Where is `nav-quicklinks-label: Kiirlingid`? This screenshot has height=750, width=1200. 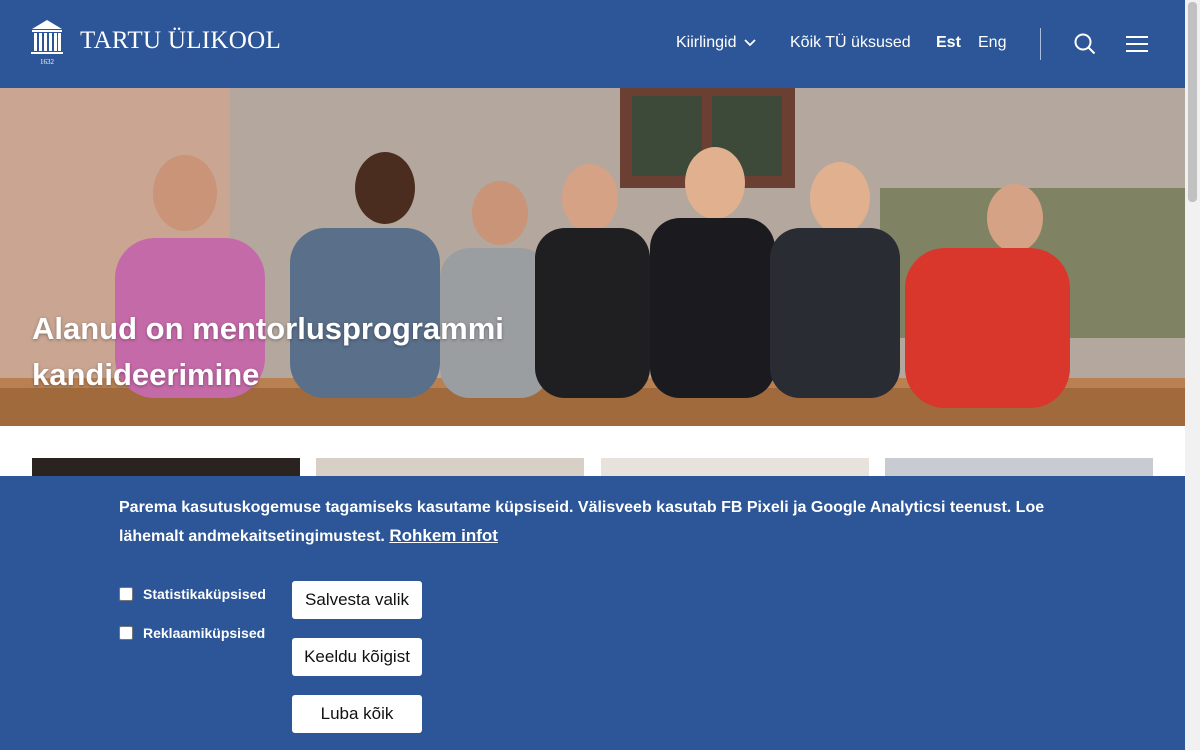
nav-quicklinks-label: Kiirlingid is located at coordinates (706, 42).